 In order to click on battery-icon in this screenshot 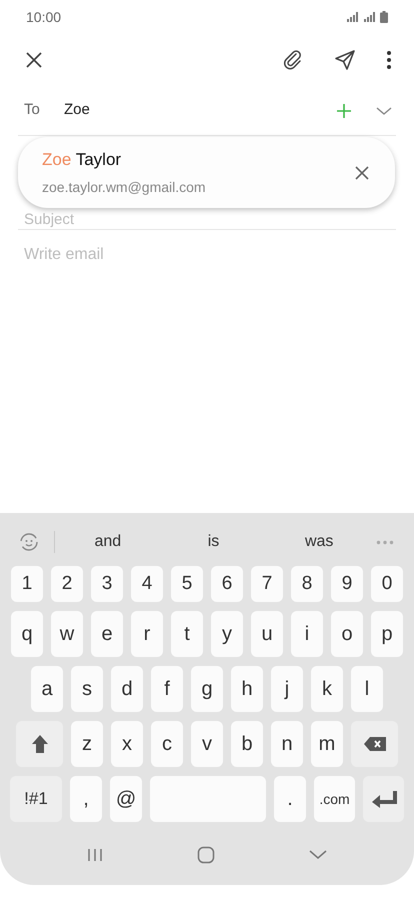, I will do `click(384, 17)`.